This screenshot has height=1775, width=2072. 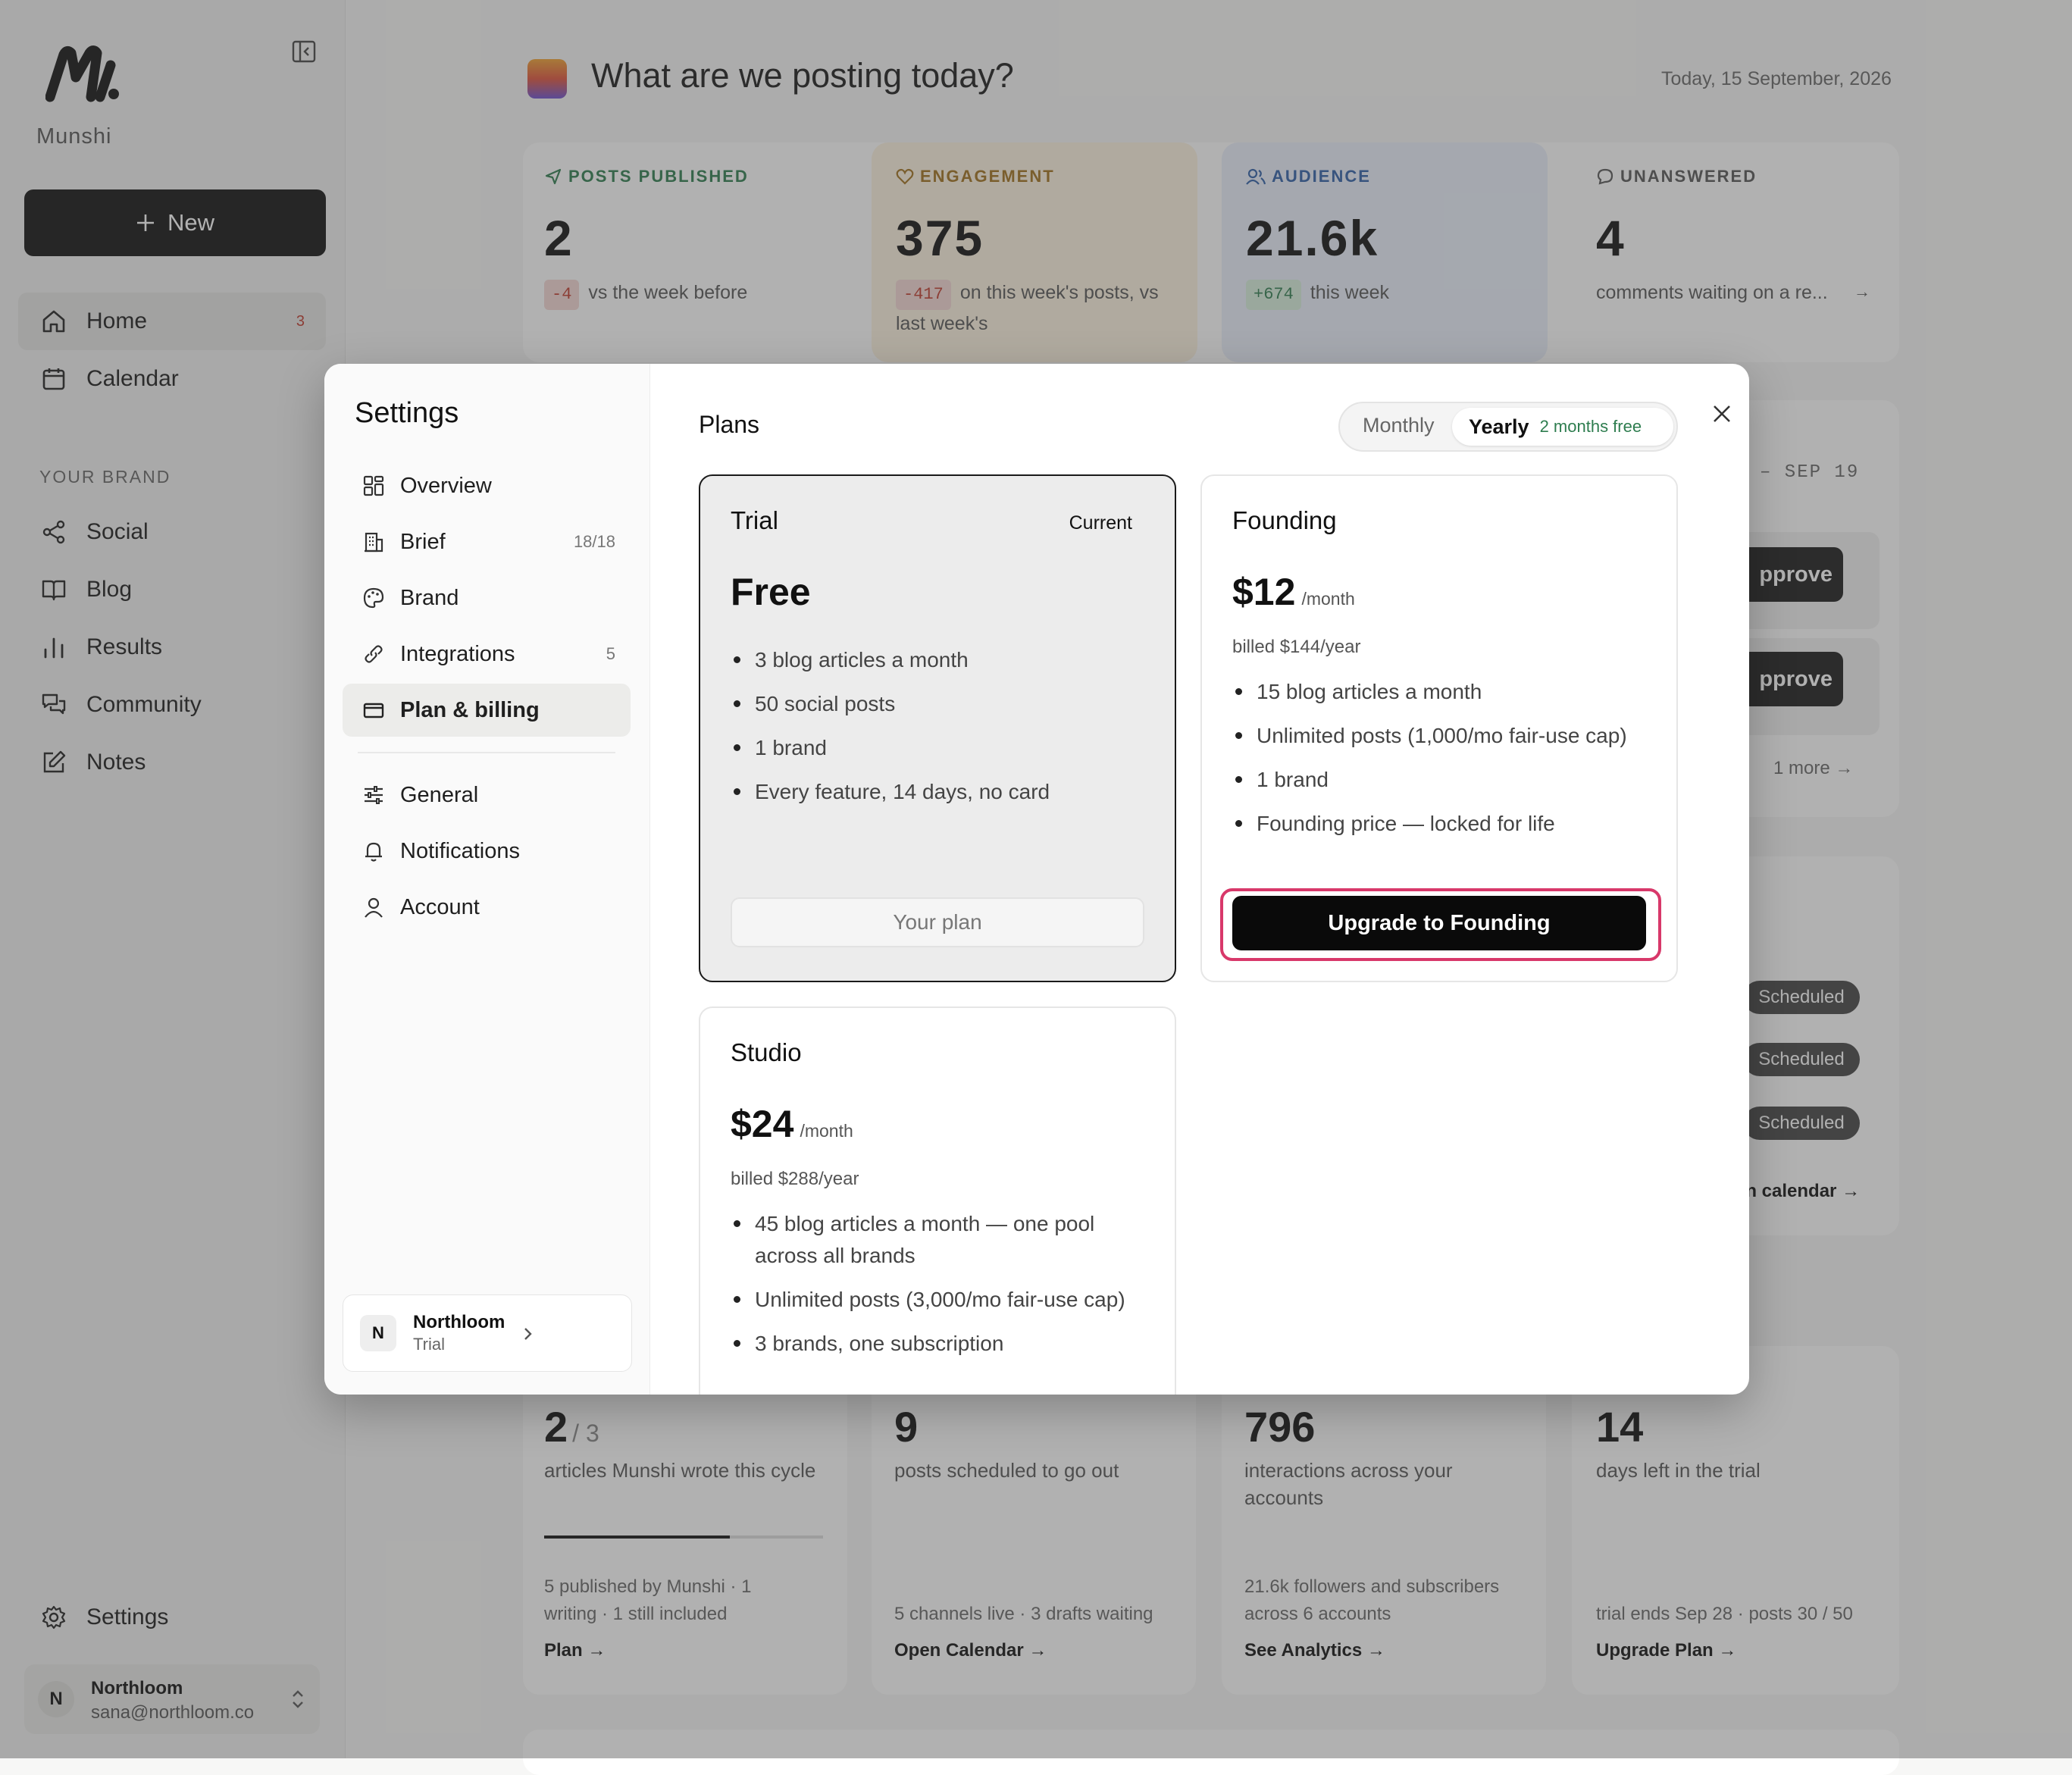 I want to click on divider, so click(x=486, y=752).